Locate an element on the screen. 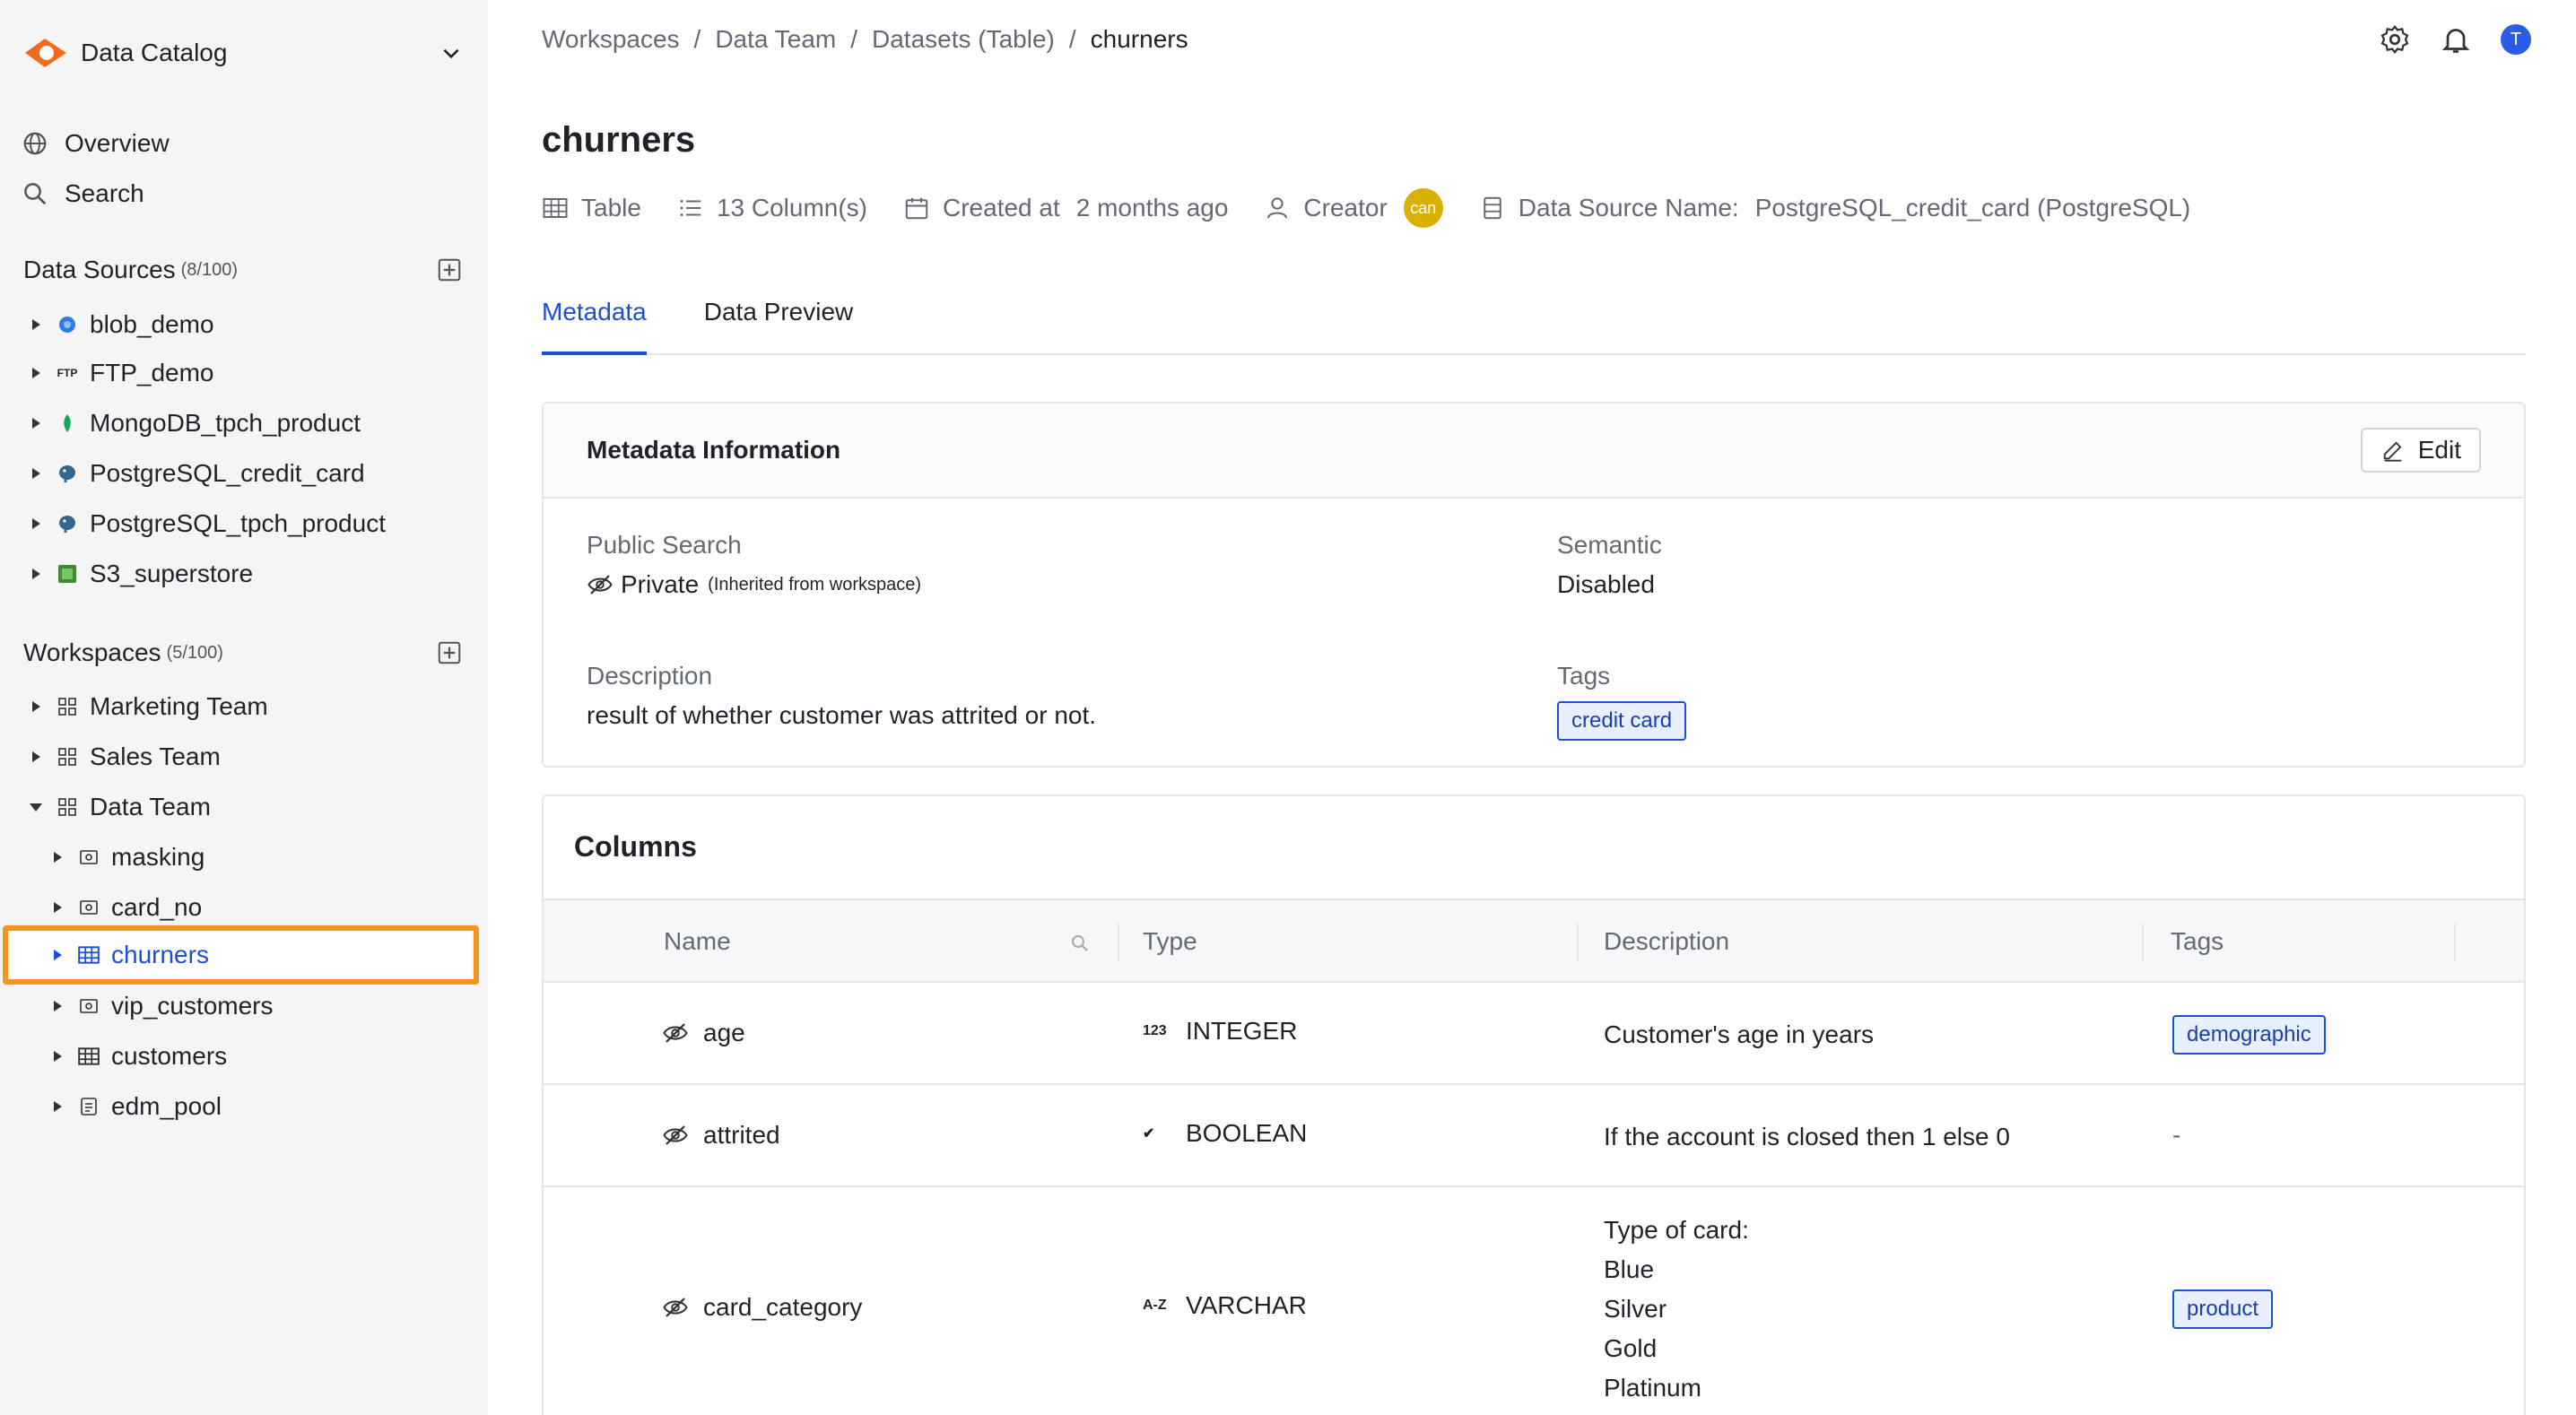 The height and width of the screenshot is (1415, 2576). public-search-value: Private is located at coordinates (660, 584).